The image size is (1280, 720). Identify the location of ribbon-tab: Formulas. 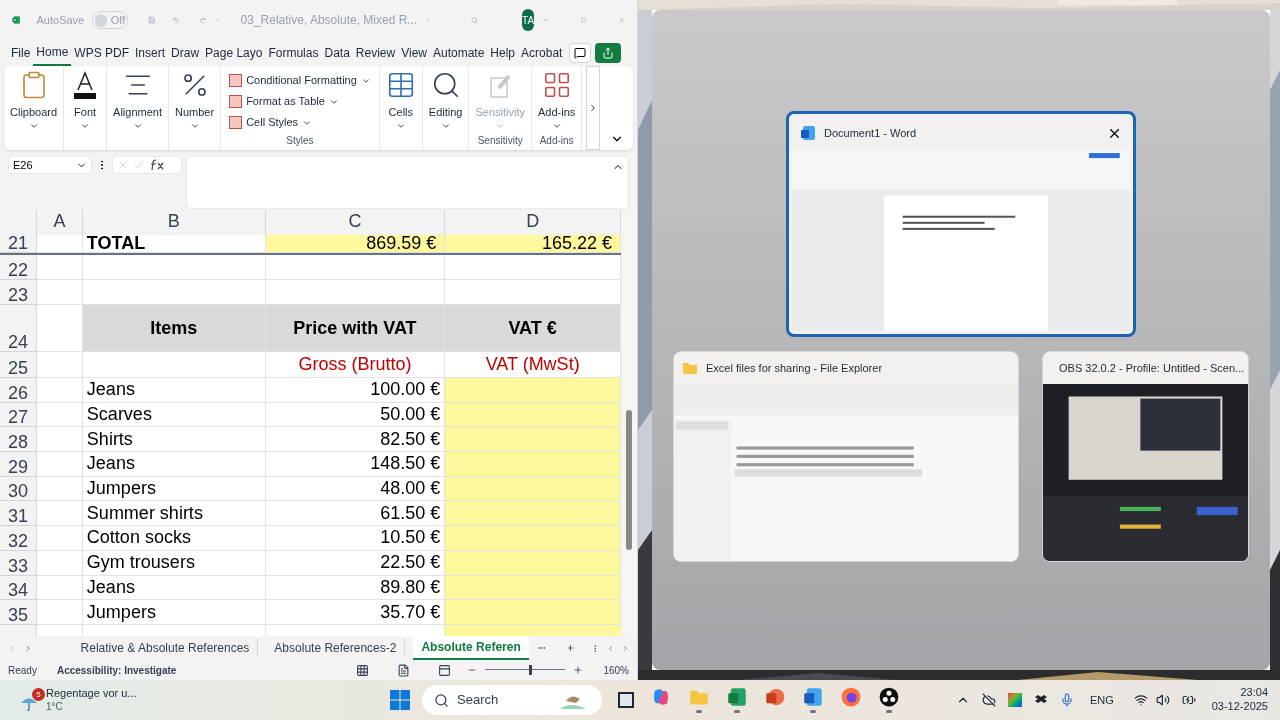
(293, 53).